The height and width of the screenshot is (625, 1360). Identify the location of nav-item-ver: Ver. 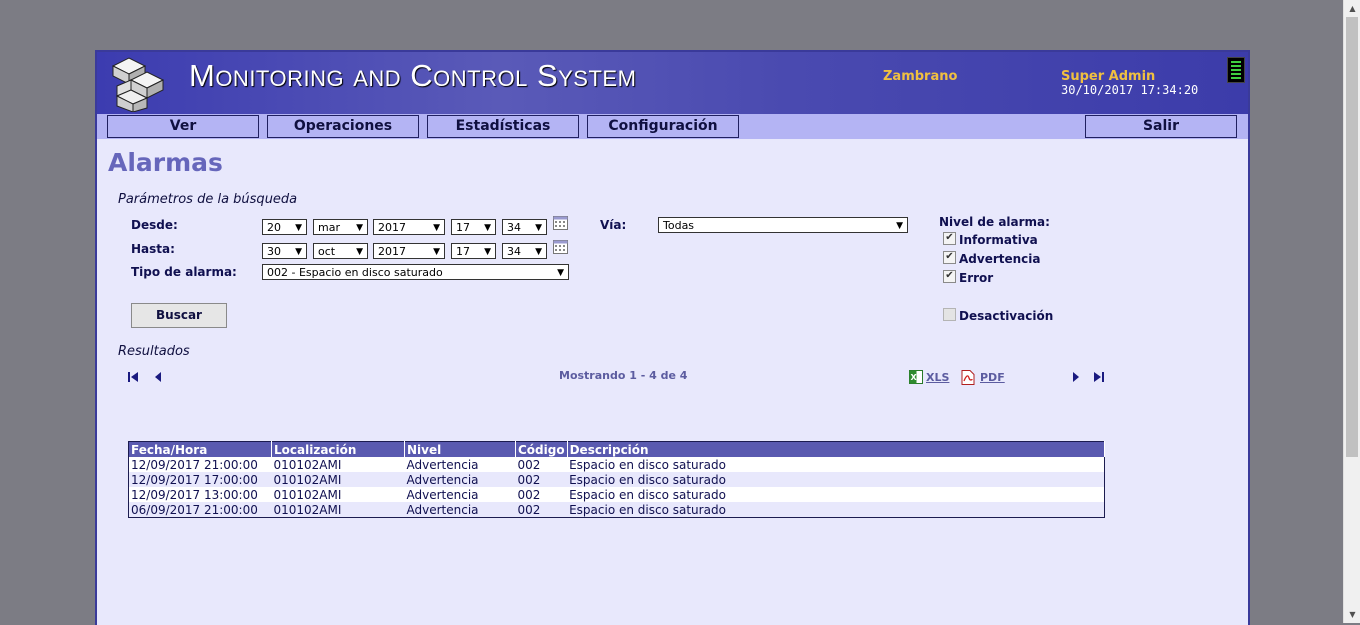
(183, 126).